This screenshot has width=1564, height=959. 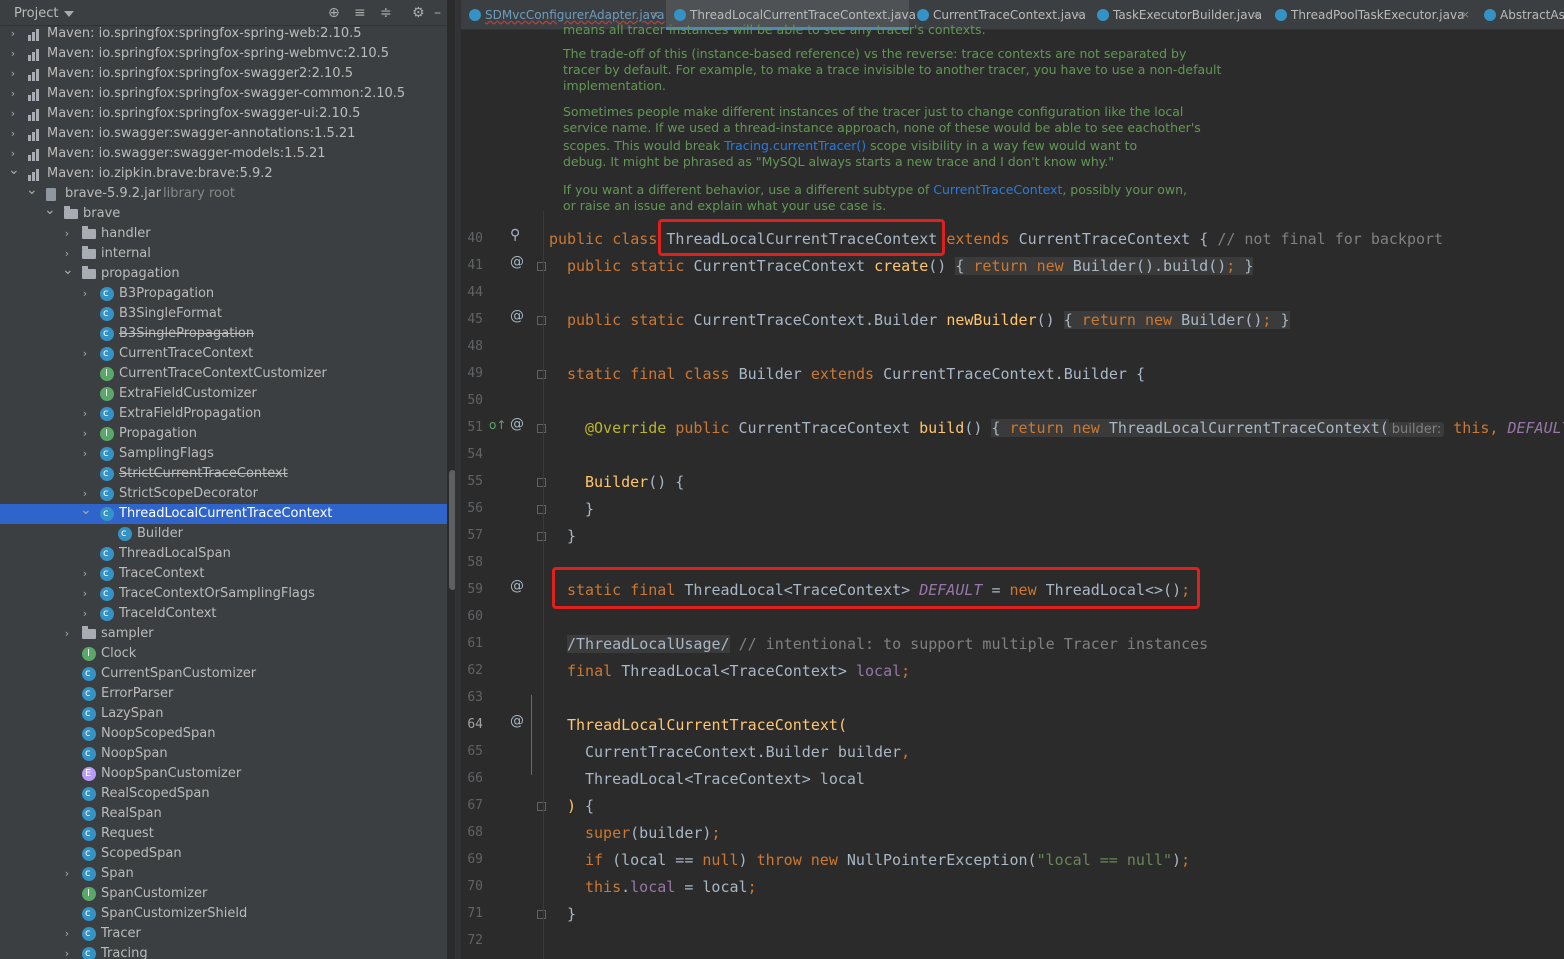 I want to click on tree-item: ⌄ propagation, so click(x=223, y=273).